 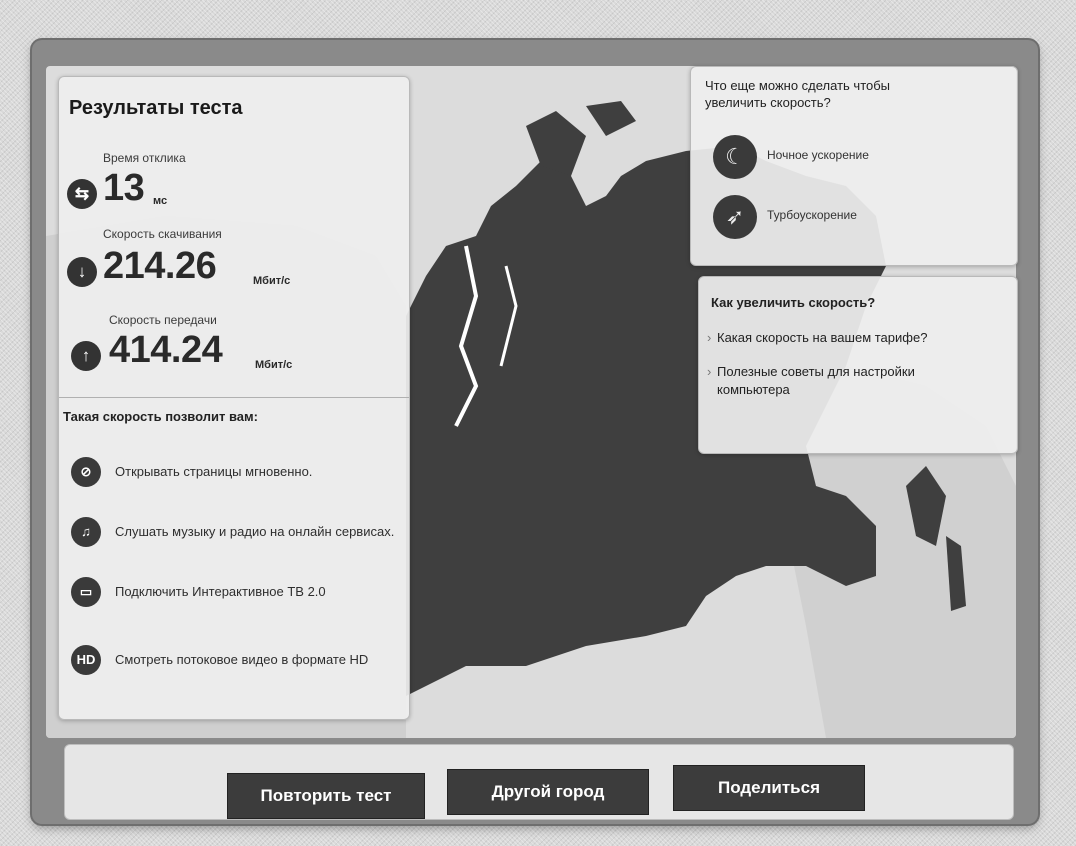 I want to click on ping-value: 13, so click(x=124, y=188).